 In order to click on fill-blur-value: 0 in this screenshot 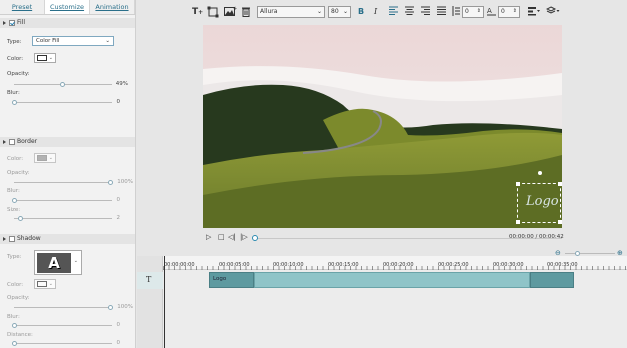, I will do `click(118, 102)`.